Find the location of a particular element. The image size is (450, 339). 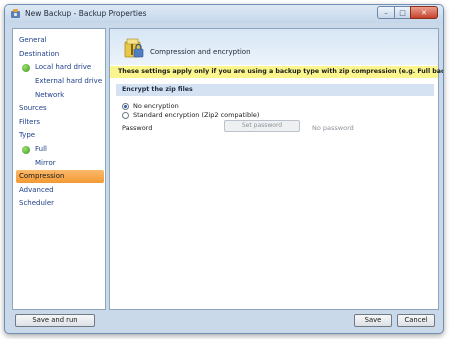

password-status: No password is located at coordinates (333, 128).